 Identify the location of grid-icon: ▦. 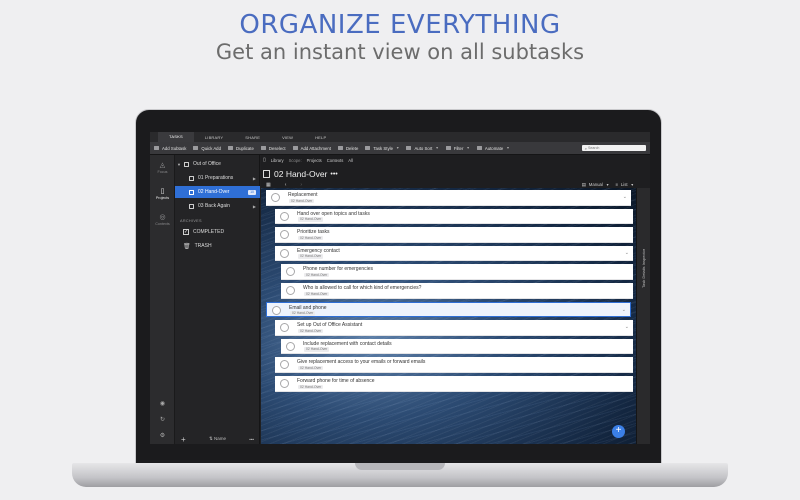
(268, 185).